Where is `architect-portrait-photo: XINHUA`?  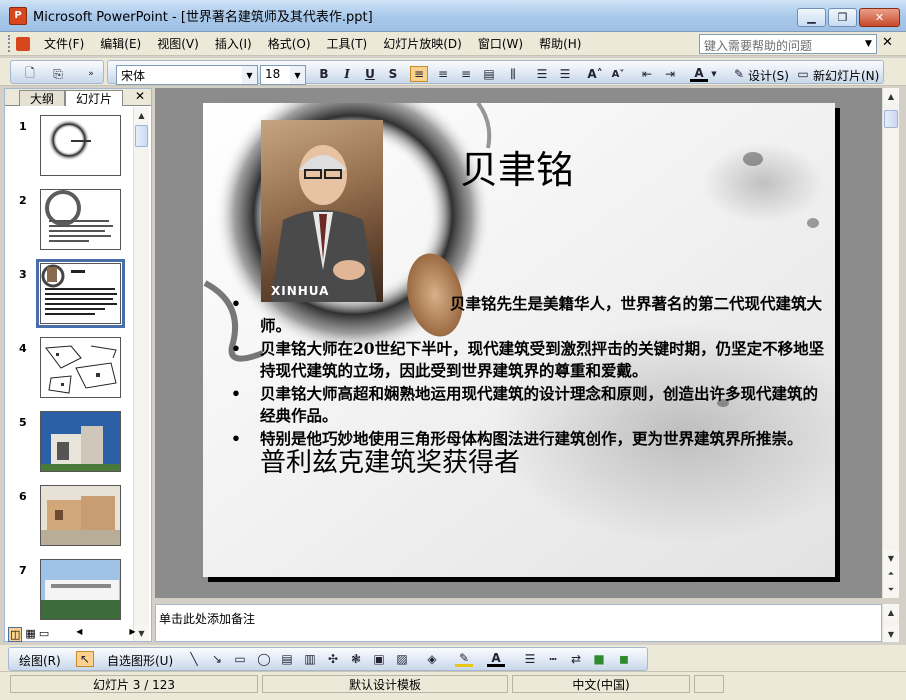 architect-portrait-photo: XINHUA is located at coordinates (322, 211).